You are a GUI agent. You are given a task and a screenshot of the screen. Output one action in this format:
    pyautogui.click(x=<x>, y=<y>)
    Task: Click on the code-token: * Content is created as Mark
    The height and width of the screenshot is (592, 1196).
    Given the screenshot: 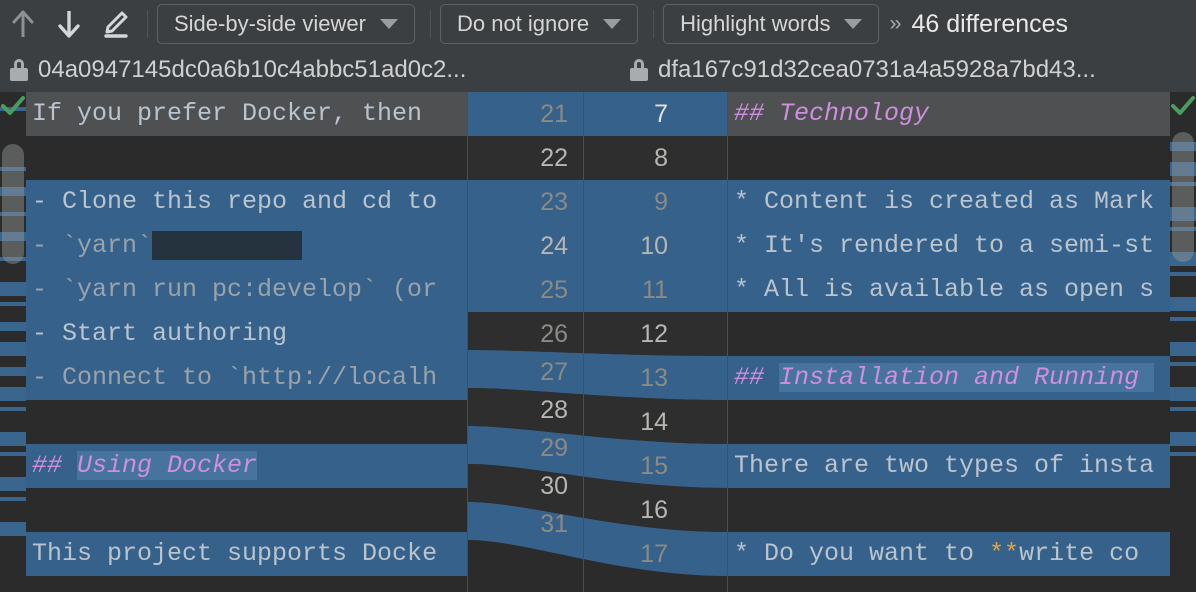 What is the action you would take?
    pyautogui.click(x=944, y=201)
    